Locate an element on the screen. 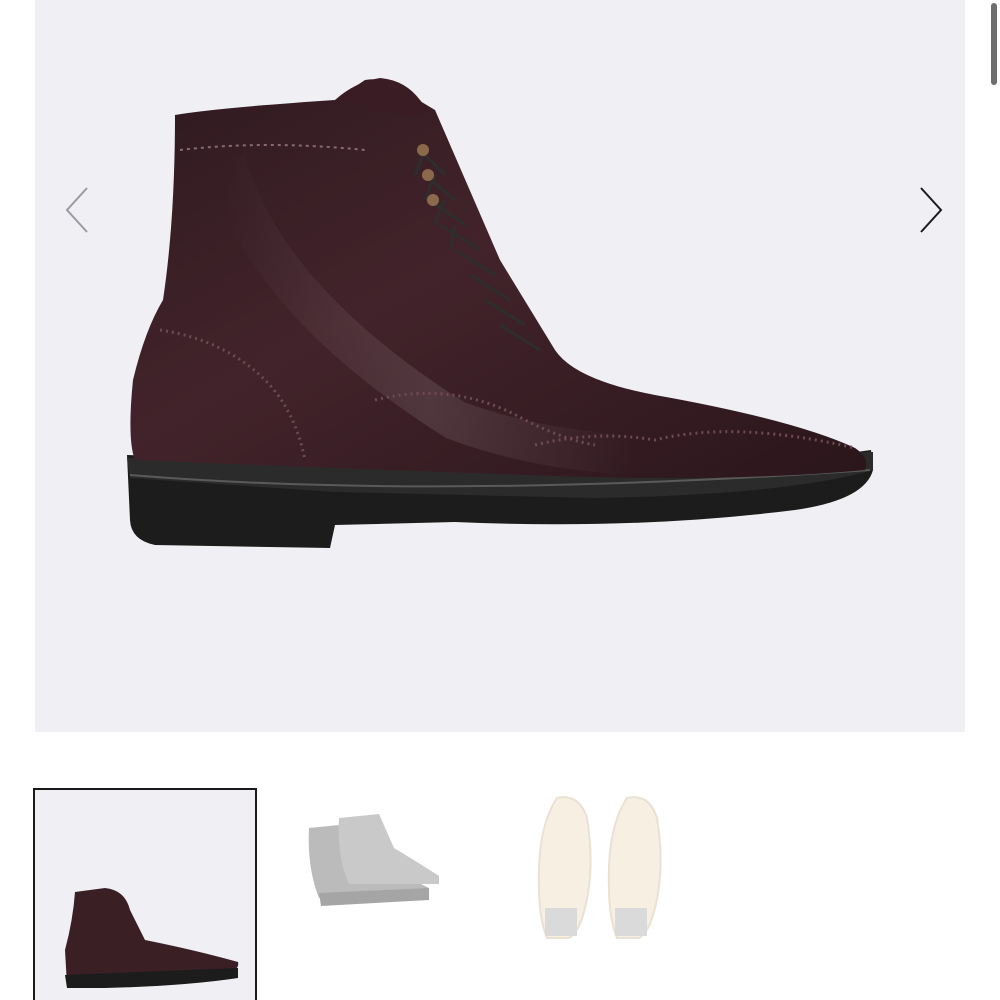 This screenshot has height=1000, width=1000. prev-image-button is located at coordinates (75, 210).